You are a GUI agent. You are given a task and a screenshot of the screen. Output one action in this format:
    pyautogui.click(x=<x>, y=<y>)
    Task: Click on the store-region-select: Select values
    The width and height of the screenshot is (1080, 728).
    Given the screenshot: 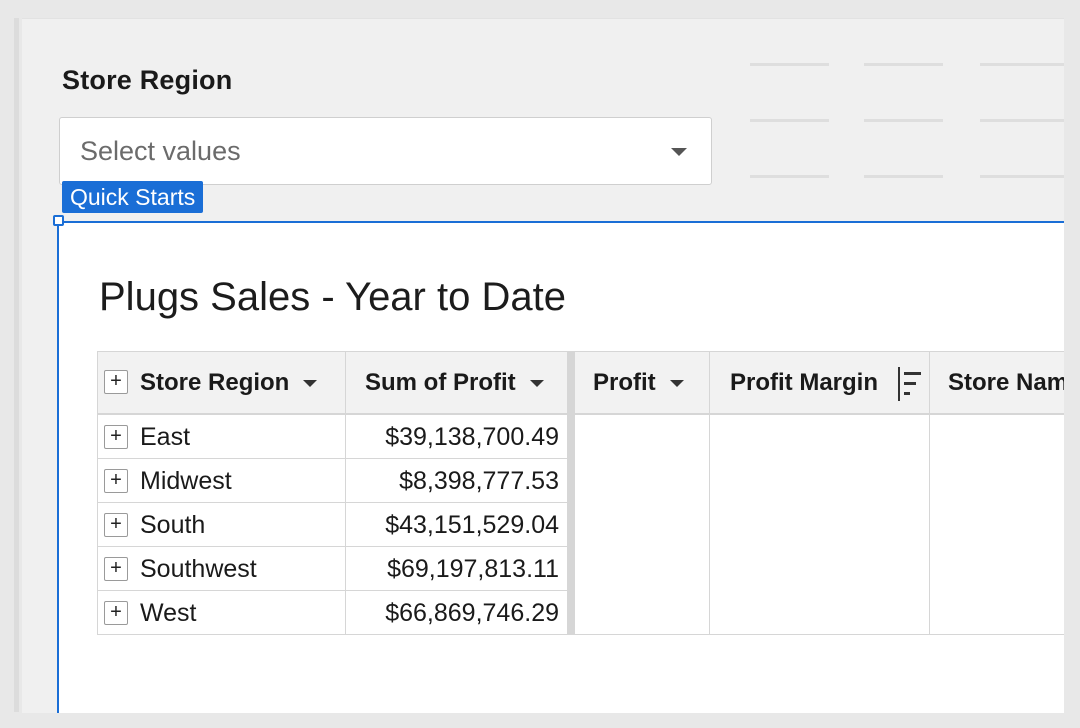 What is the action you would take?
    pyautogui.click(x=385, y=151)
    